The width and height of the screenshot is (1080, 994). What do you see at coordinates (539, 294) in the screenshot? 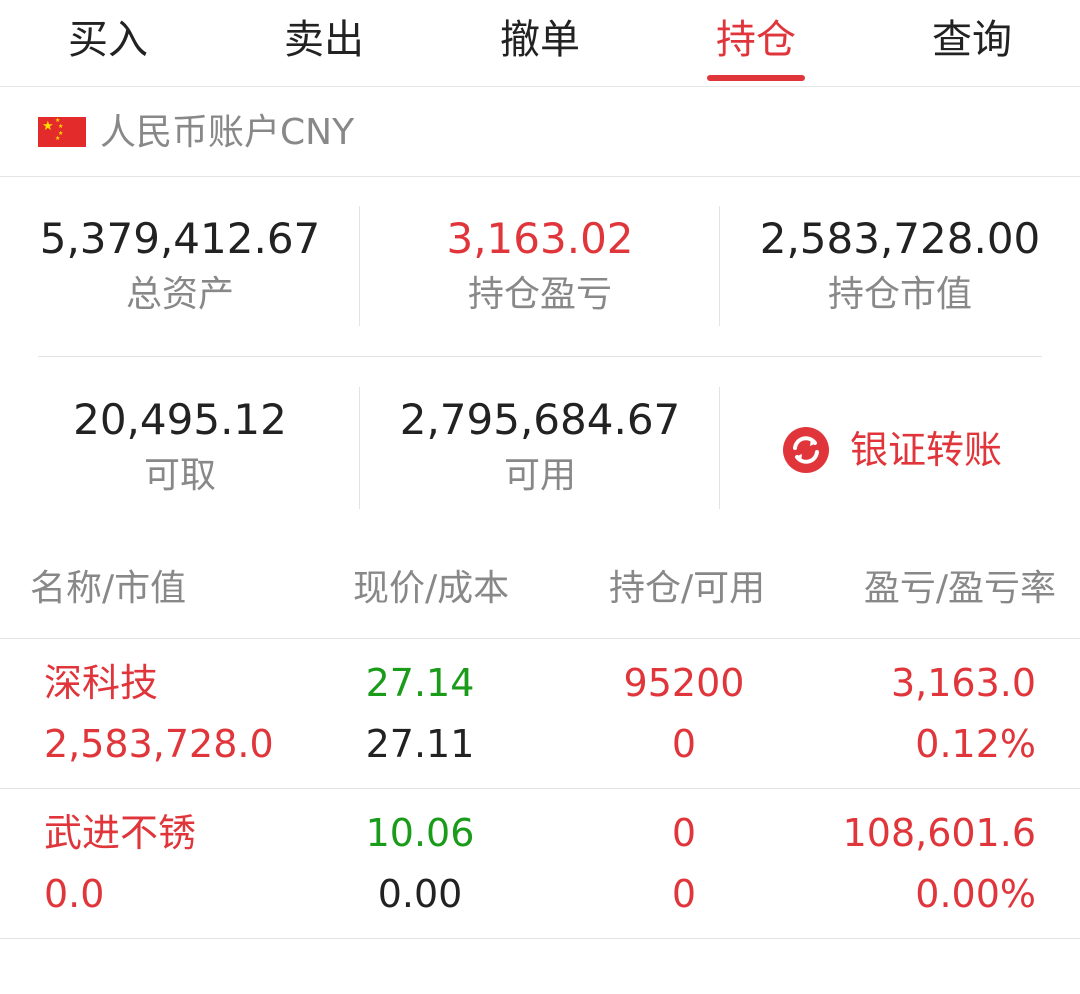
I see `position-pnl-label: 持仓盈亏` at bounding box center [539, 294].